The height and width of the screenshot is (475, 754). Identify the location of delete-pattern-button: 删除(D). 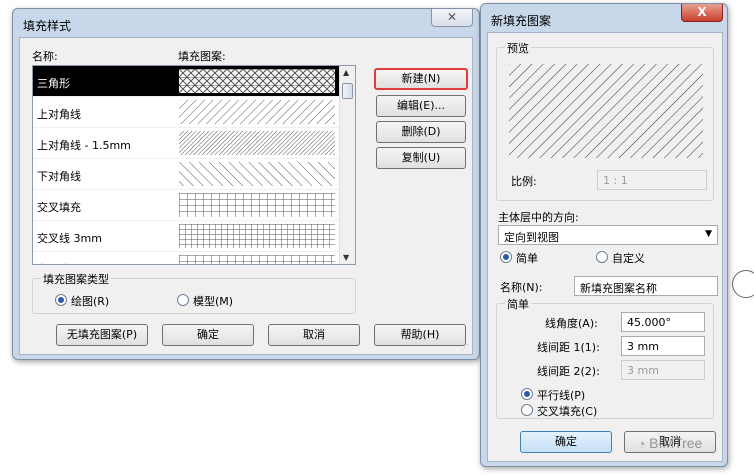
(421, 132).